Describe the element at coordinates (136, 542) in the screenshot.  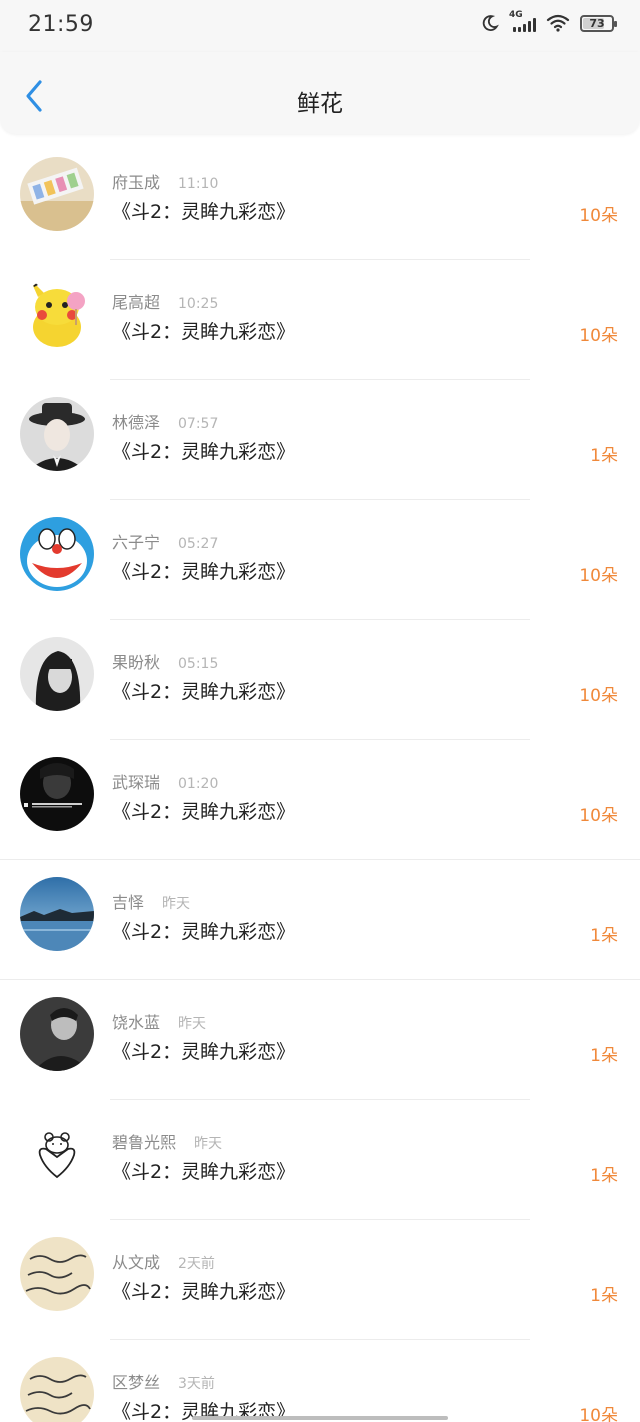
I see `user-name: 六子宁` at that location.